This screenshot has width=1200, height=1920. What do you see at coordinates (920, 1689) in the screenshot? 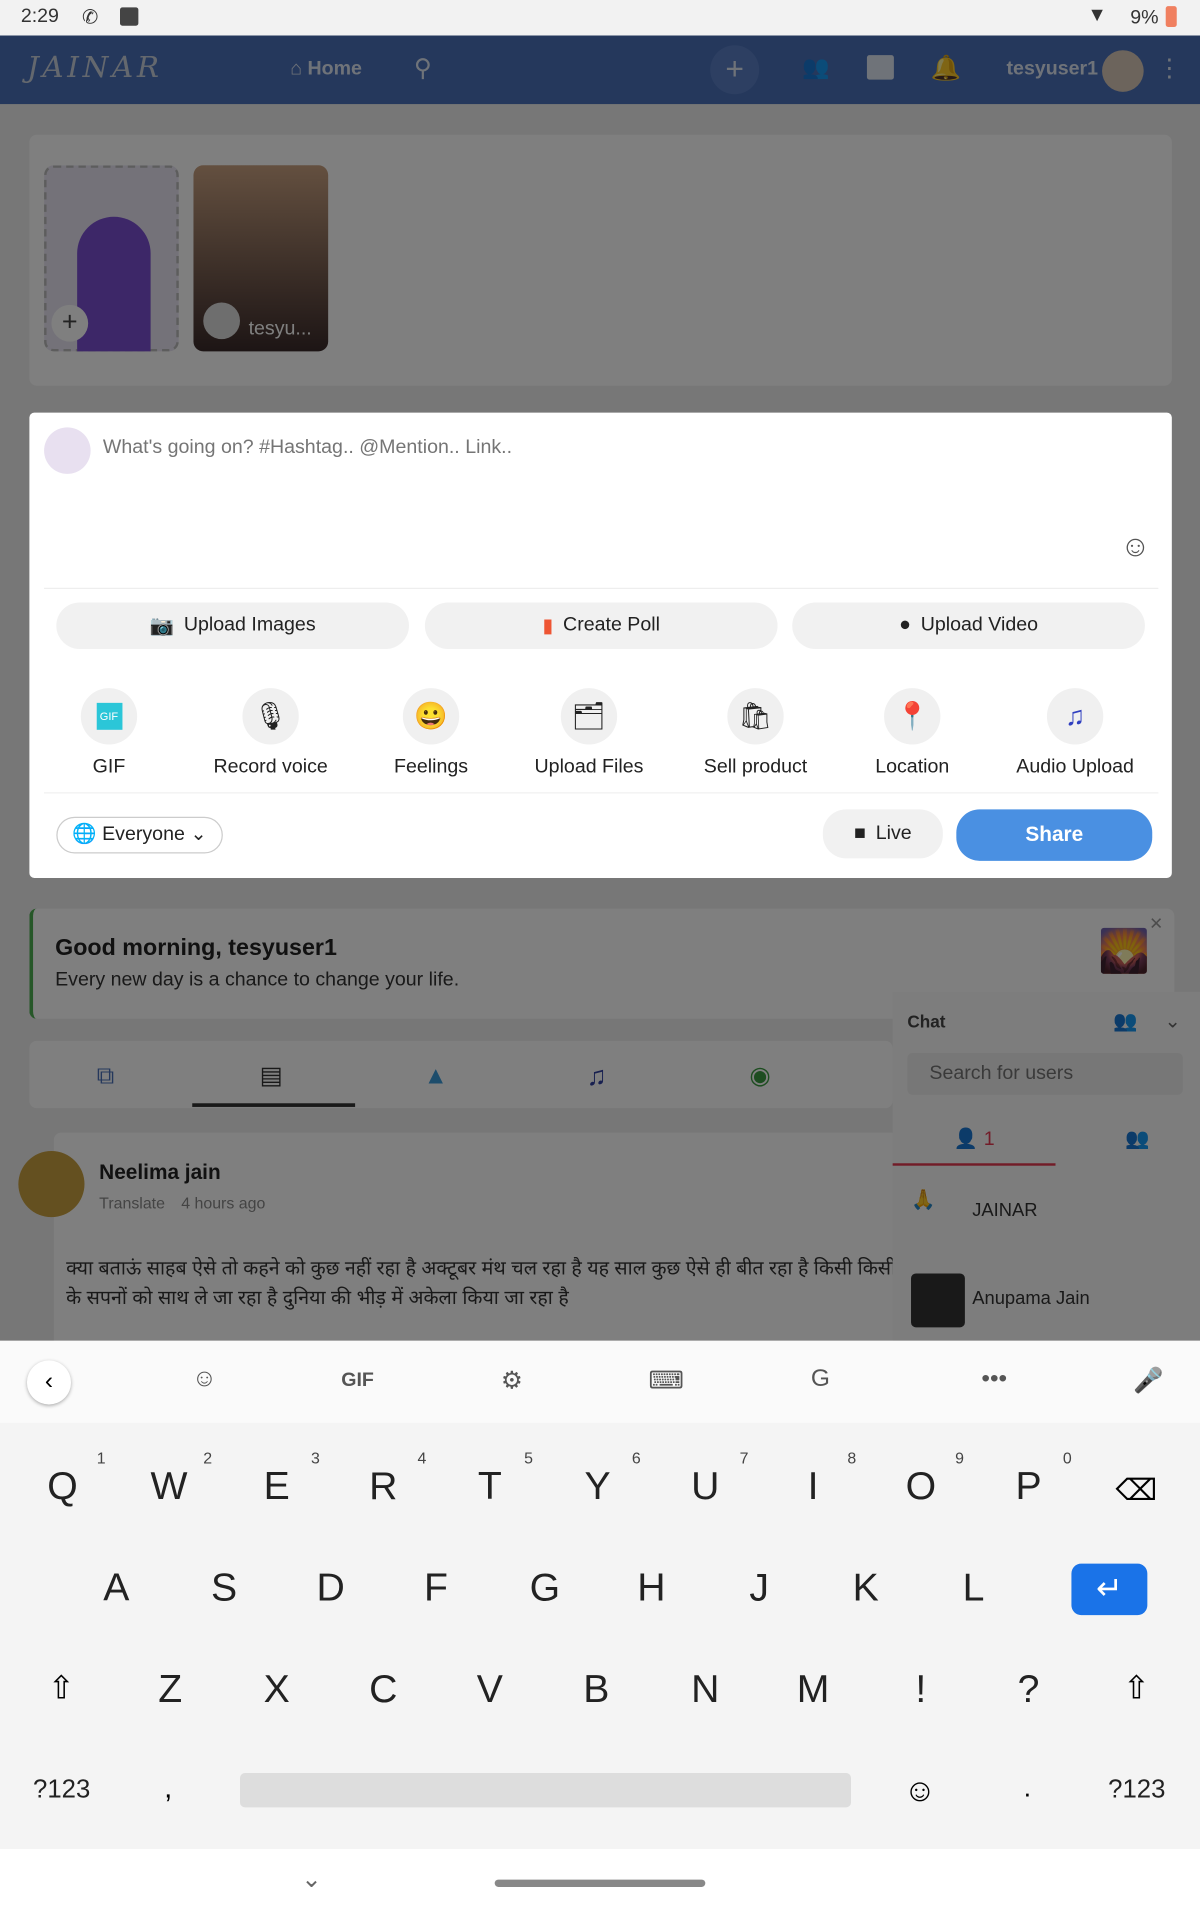
I see `key-!: !` at bounding box center [920, 1689].